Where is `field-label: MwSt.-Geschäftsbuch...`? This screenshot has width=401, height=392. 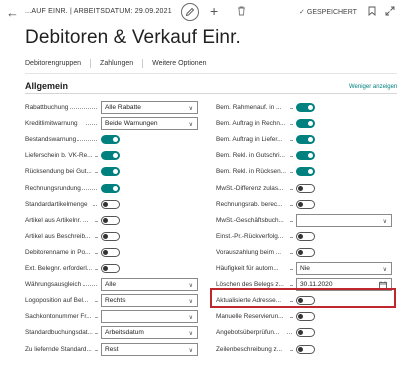 field-label: MwSt.-Geschäftsbuch... is located at coordinates (250, 220).